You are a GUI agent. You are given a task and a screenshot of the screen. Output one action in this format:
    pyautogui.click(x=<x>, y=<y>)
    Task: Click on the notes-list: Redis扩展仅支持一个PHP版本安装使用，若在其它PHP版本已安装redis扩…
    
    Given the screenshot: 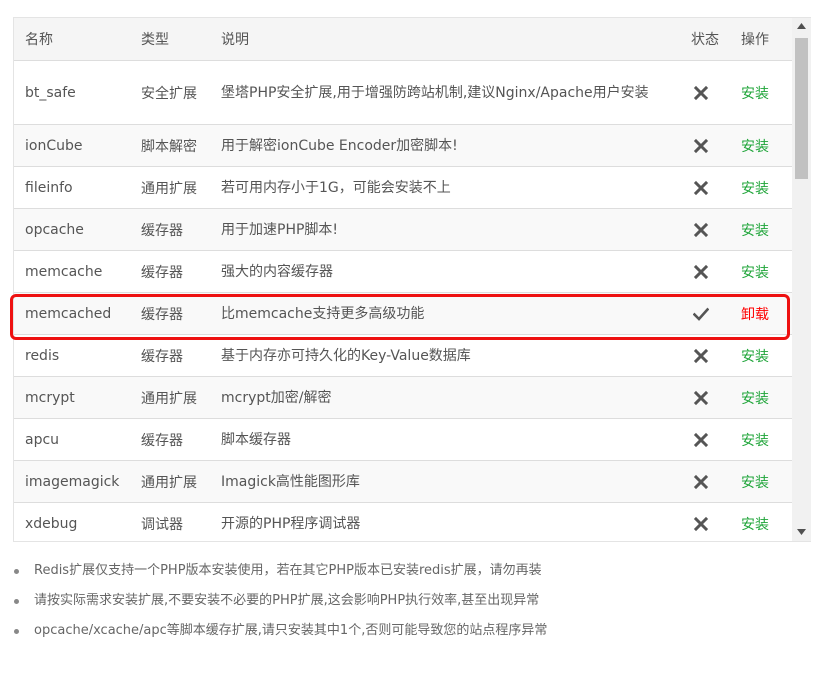 What is the action you would take?
    pyautogui.click(x=273, y=601)
    